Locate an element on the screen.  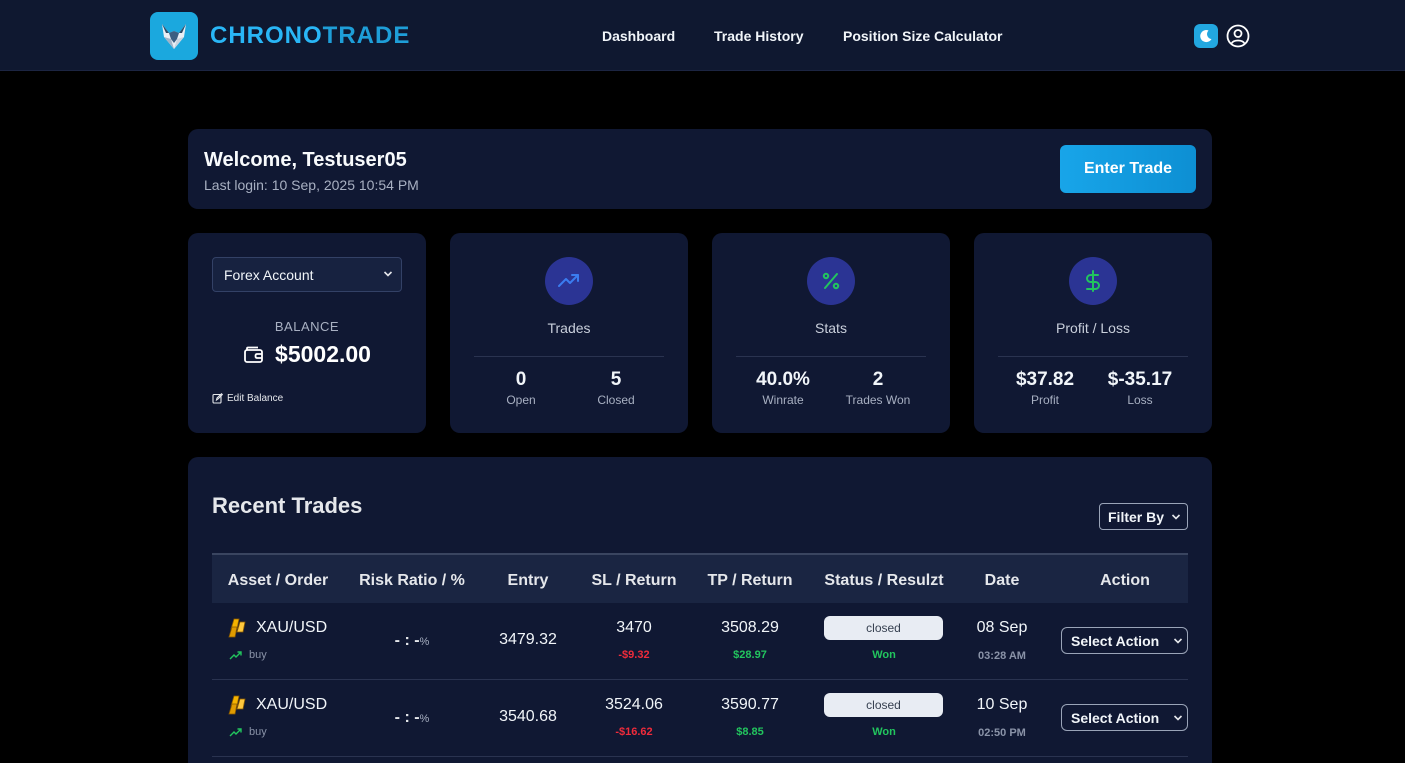
stats-card: Stats 40.0% Winrate 2 Trades Won is located at coordinates (831, 333).